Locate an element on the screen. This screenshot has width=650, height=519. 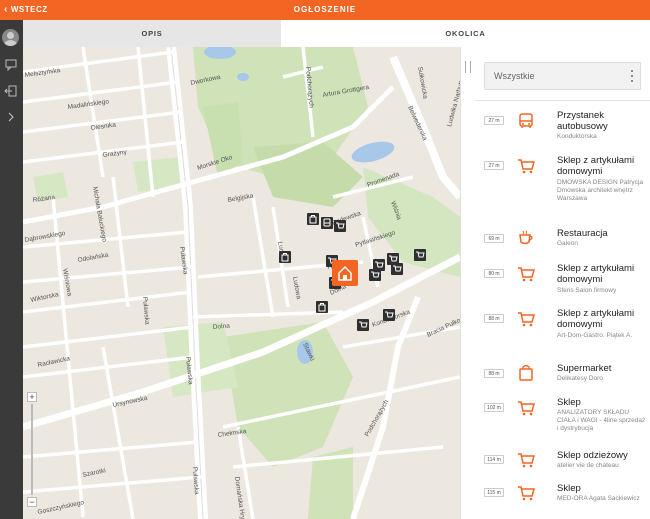
list-item: 69 m Restauracja Galeon is located at coordinates (562, 242).